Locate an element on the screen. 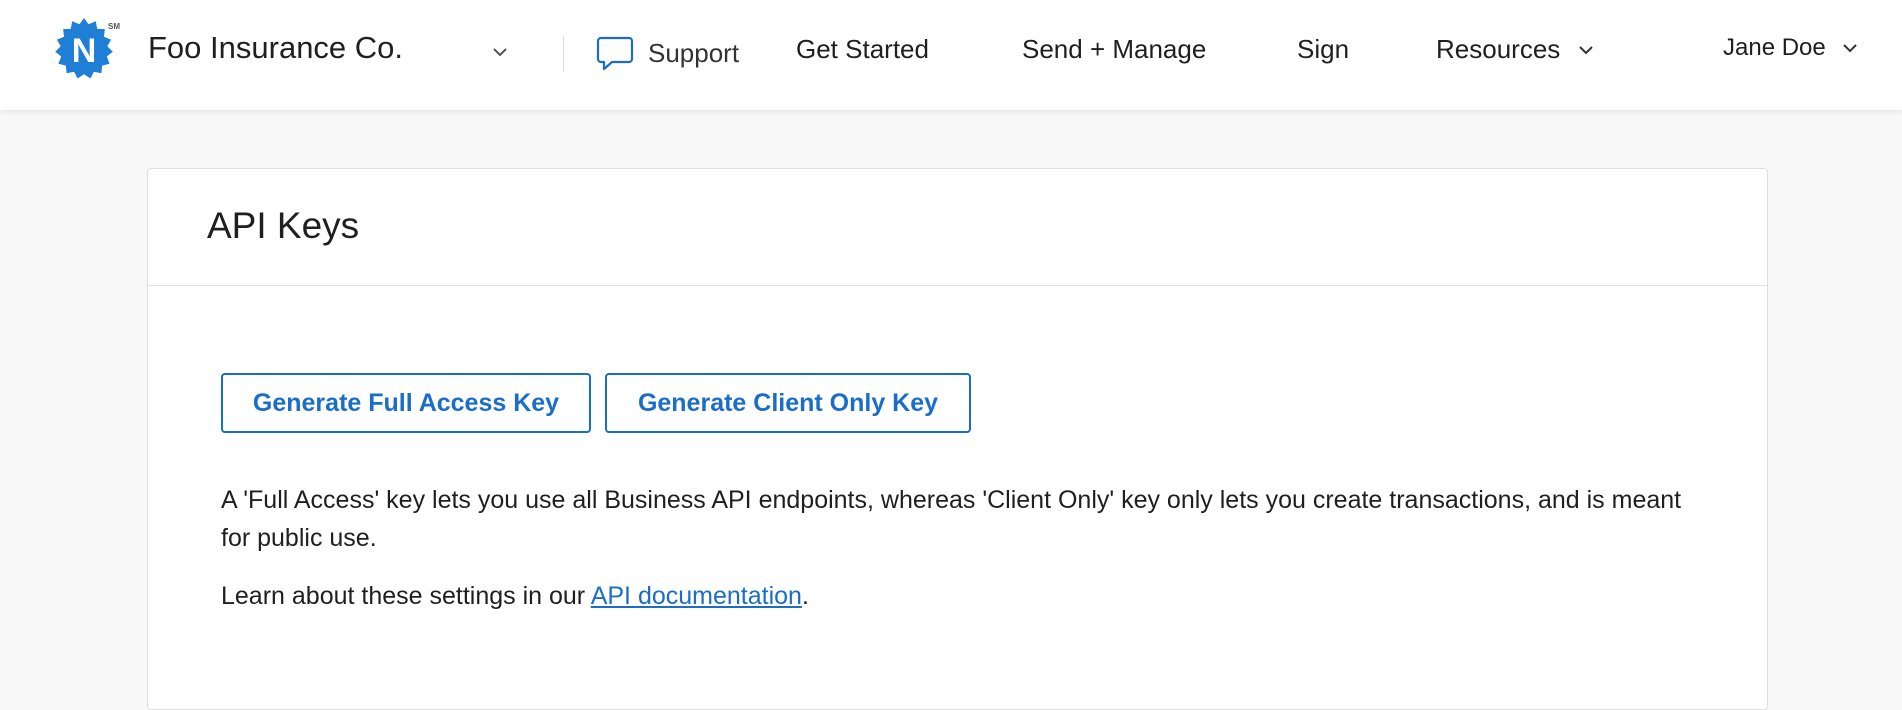 This screenshot has height=710, width=1902. user-menu: Jane Doe is located at coordinates (1791, 48).